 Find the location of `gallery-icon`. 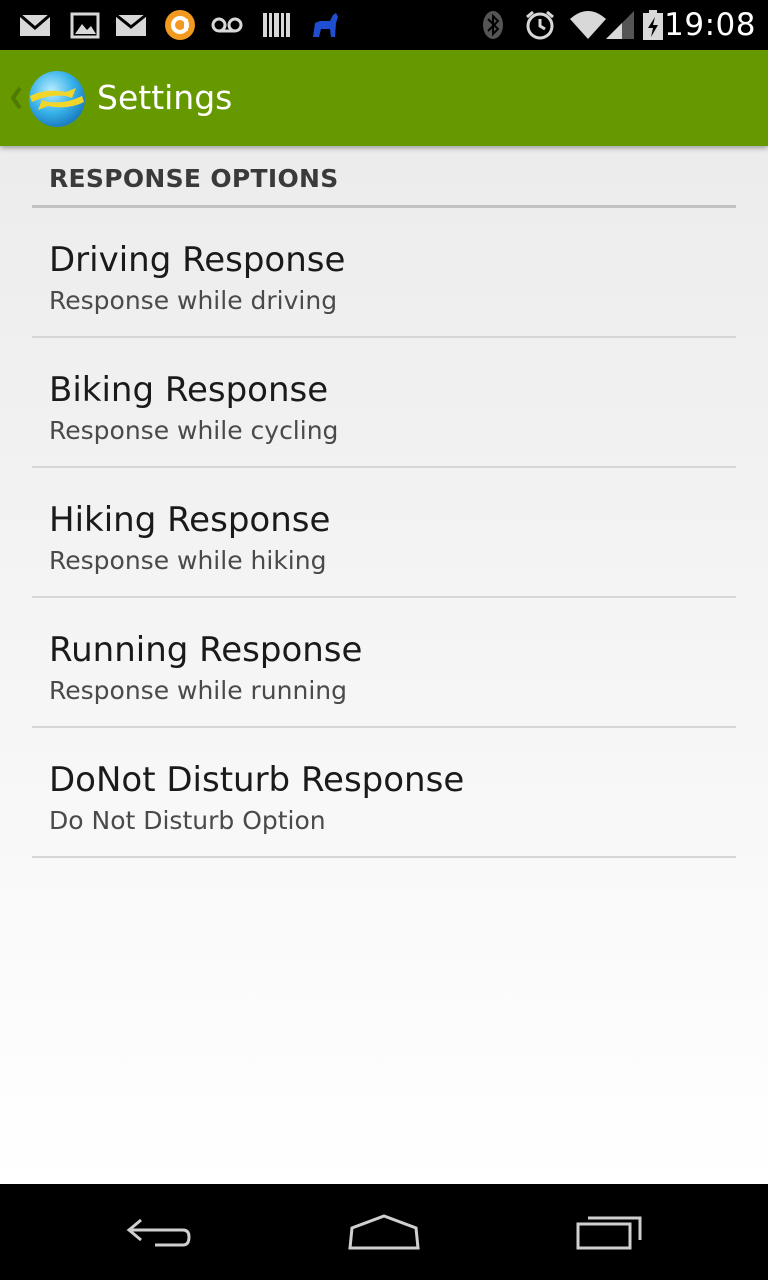

gallery-icon is located at coordinates (85, 25).